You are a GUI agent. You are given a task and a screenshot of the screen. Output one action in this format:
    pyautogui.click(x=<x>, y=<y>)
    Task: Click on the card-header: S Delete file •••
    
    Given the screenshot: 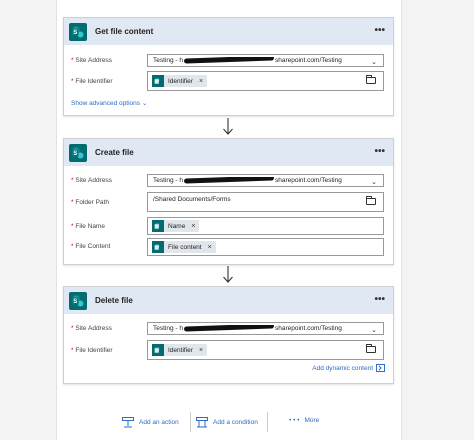 What is the action you would take?
    pyautogui.click(x=228, y=300)
    